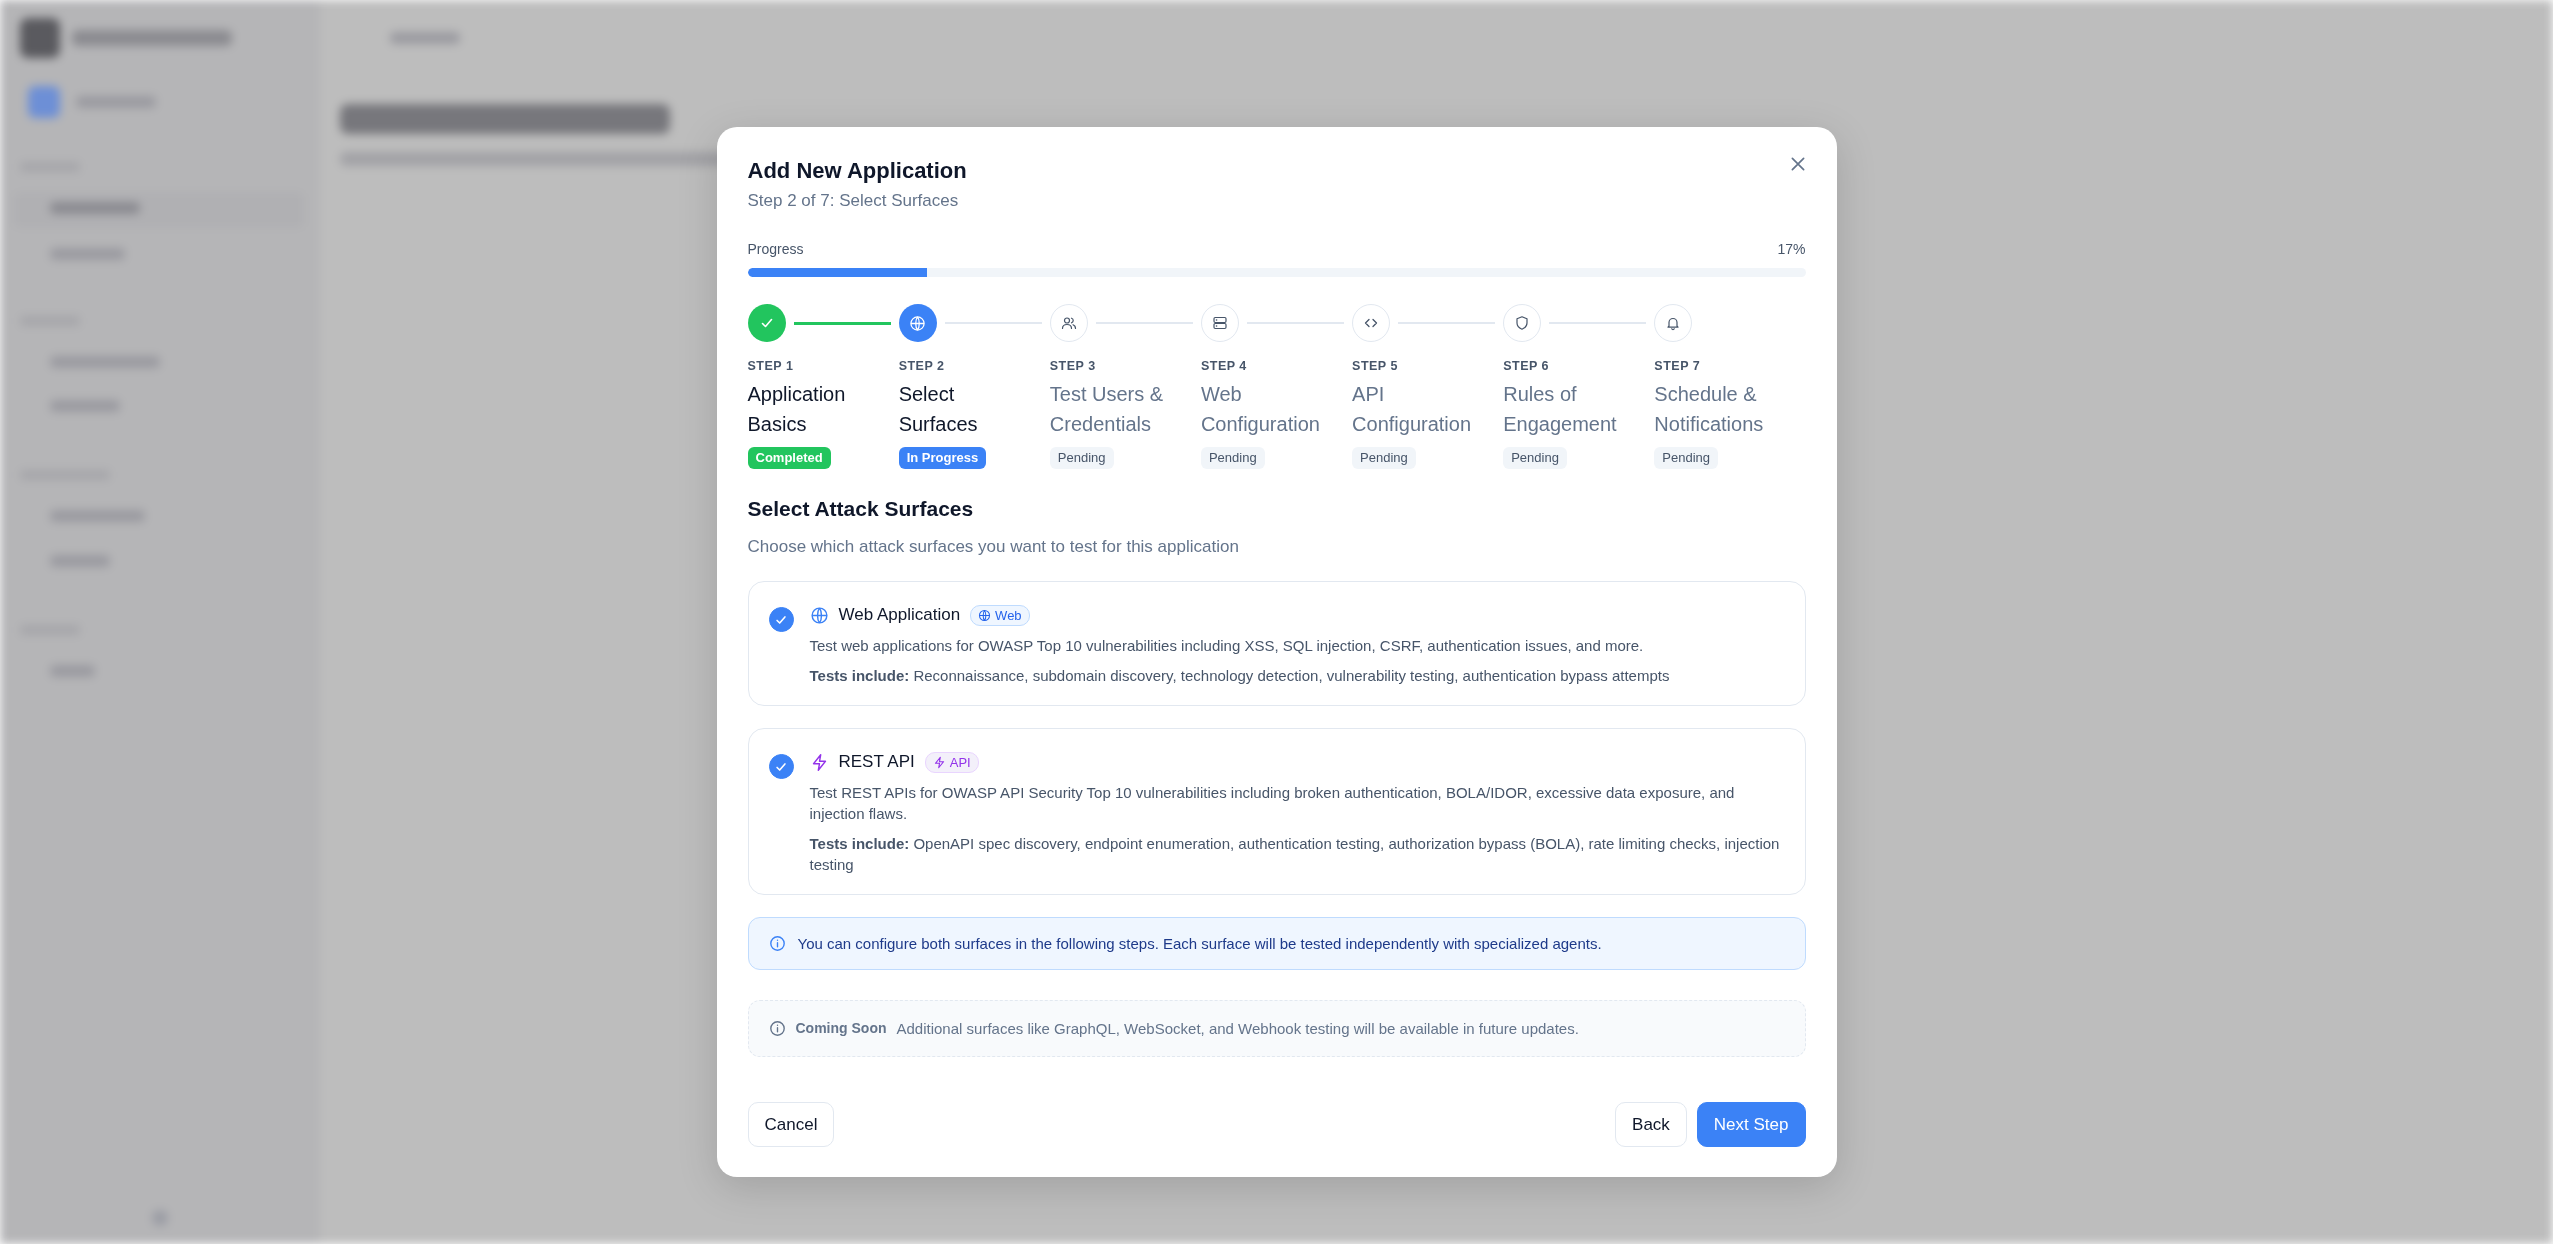  Describe the element at coordinates (1237, 1029) in the screenshot. I see `coming-soon-text: Additional surfaces like GraphQL, WebSocket, and Webhook testing will be available in future updates.` at that location.